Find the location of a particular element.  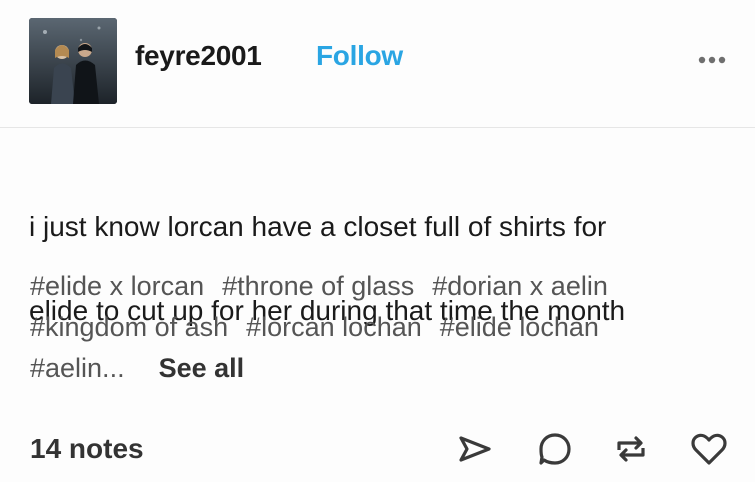

reblog-button is located at coordinates (631, 449).